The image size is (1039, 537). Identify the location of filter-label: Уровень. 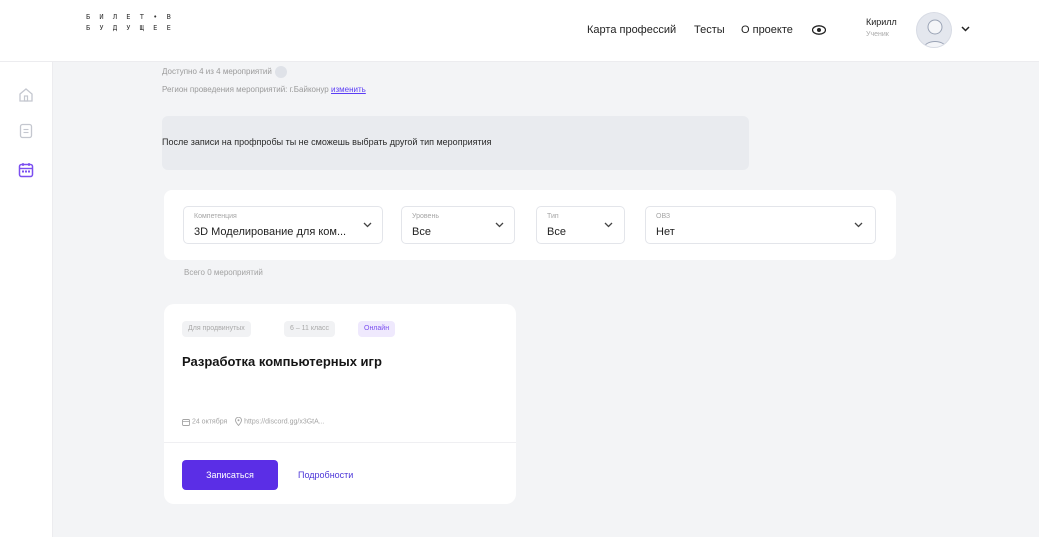
(425, 216).